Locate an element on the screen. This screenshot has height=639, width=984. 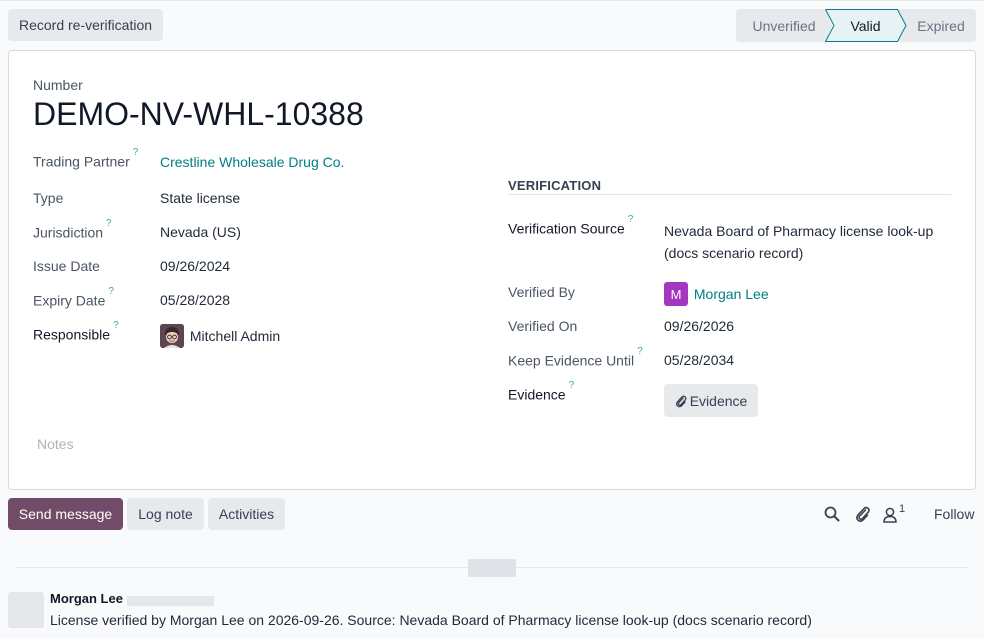
status-unverified: Unverified is located at coordinates (784, 25).